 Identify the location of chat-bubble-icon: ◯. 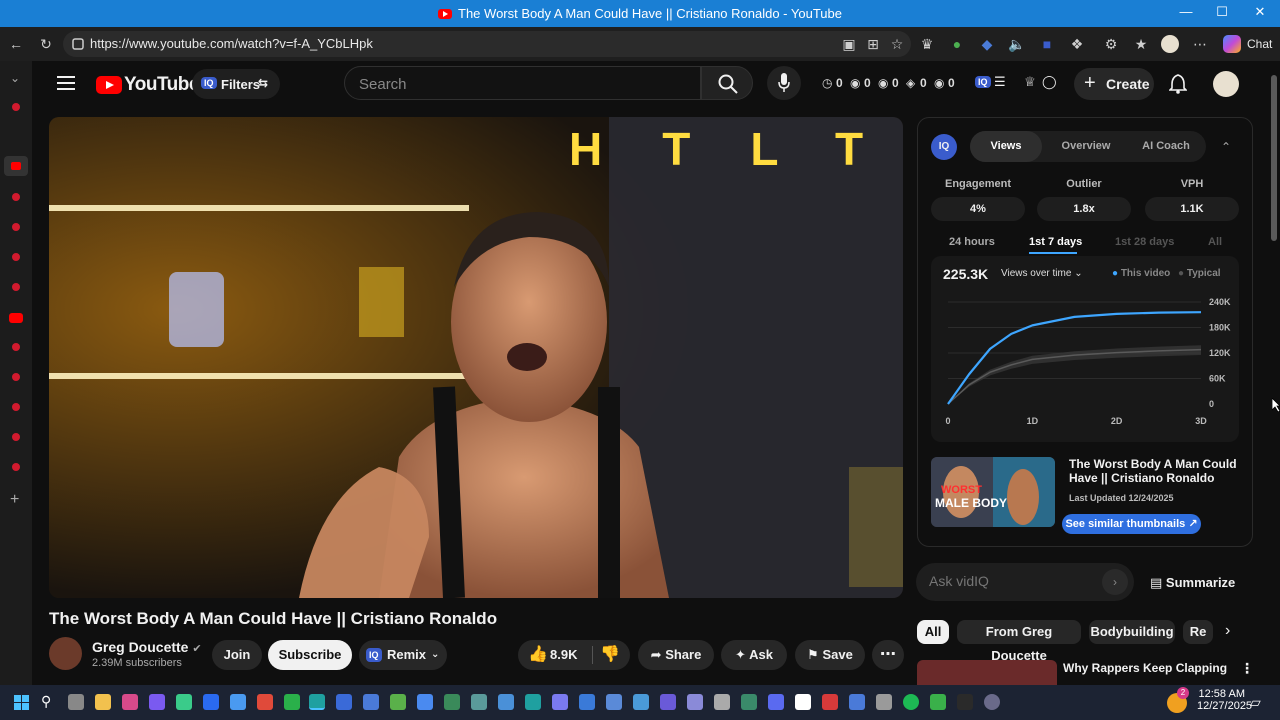
(1049, 82).